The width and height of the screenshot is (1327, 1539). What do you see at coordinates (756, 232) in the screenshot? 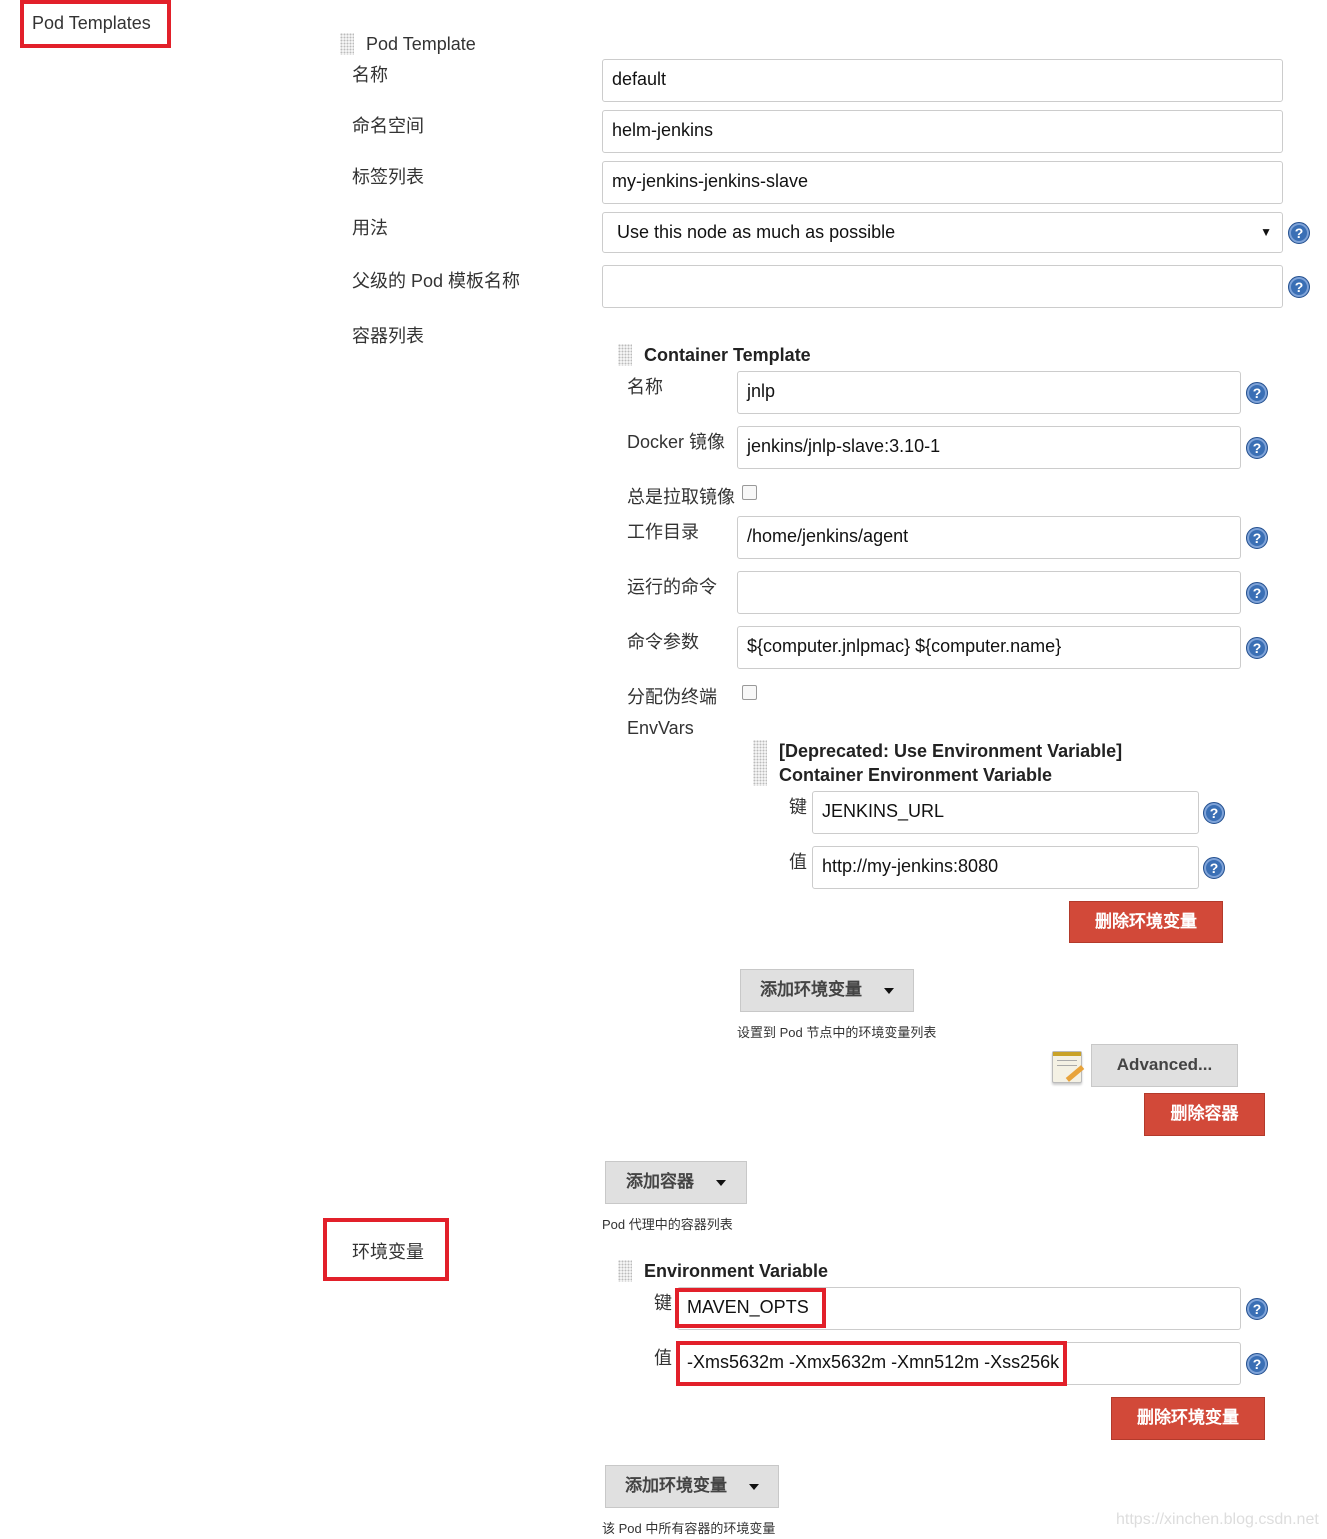
I see `usage-select-value: Use this node as much as possible` at bounding box center [756, 232].